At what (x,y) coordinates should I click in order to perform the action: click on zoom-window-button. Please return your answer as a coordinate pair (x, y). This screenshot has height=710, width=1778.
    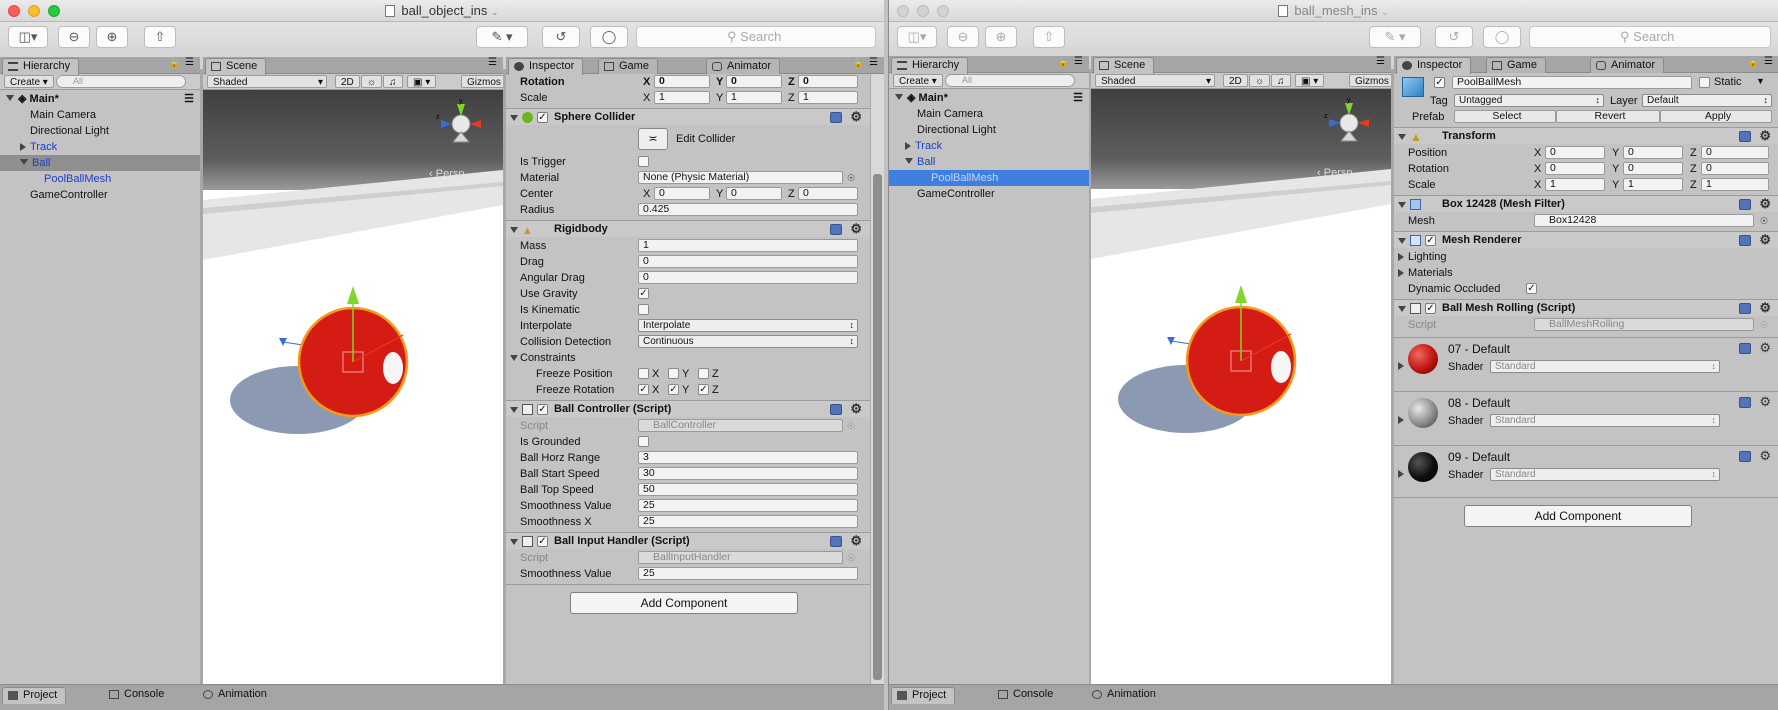
    Looking at the image, I should click on (943, 11).